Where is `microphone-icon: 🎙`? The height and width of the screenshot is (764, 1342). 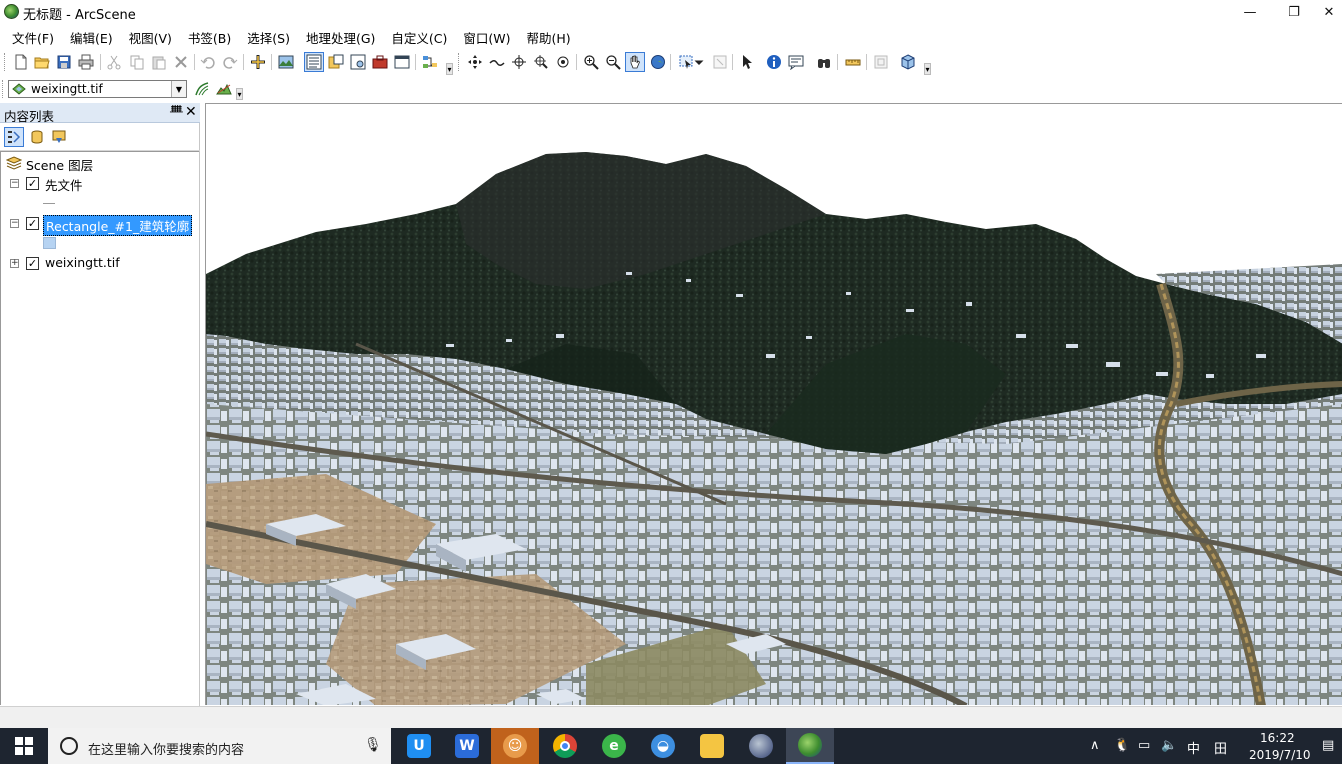
microphone-icon: 🎙 is located at coordinates (373, 745).